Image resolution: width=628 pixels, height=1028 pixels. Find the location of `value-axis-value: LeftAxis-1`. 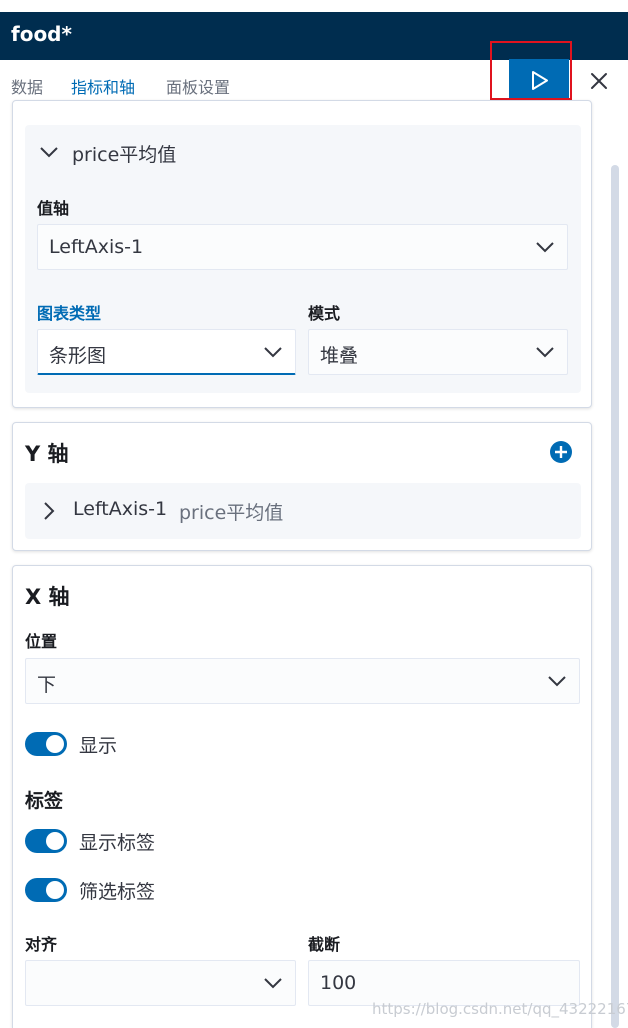

value-axis-value: LeftAxis-1 is located at coordinates (96, 247).